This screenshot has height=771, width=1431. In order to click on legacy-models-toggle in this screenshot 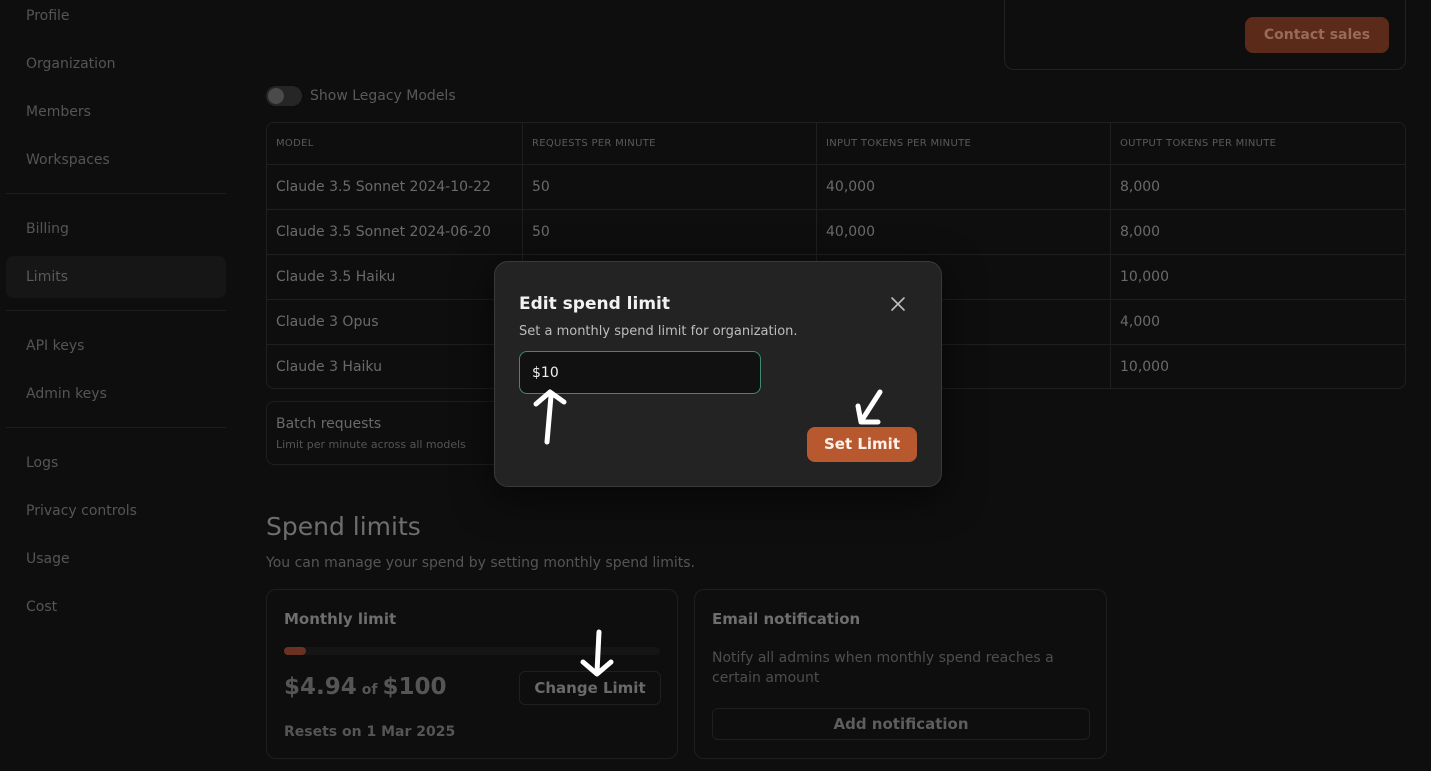, I will do `click(284, 96)`.